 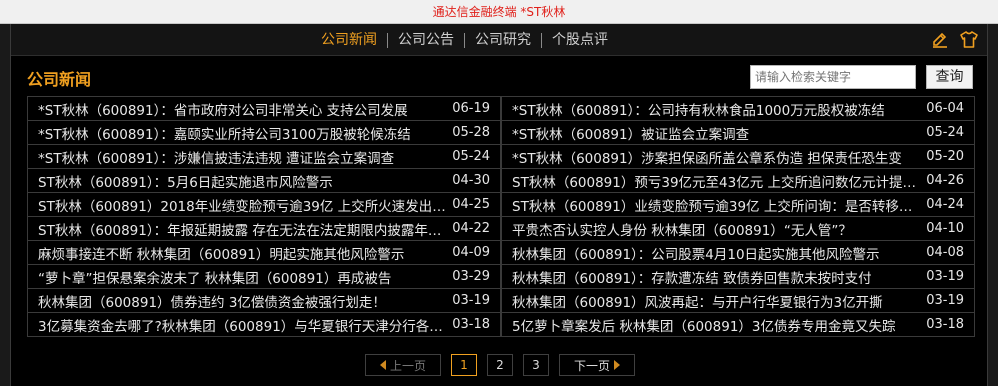 I want to click on news-date: 04-25, so click(x=471, y=204).